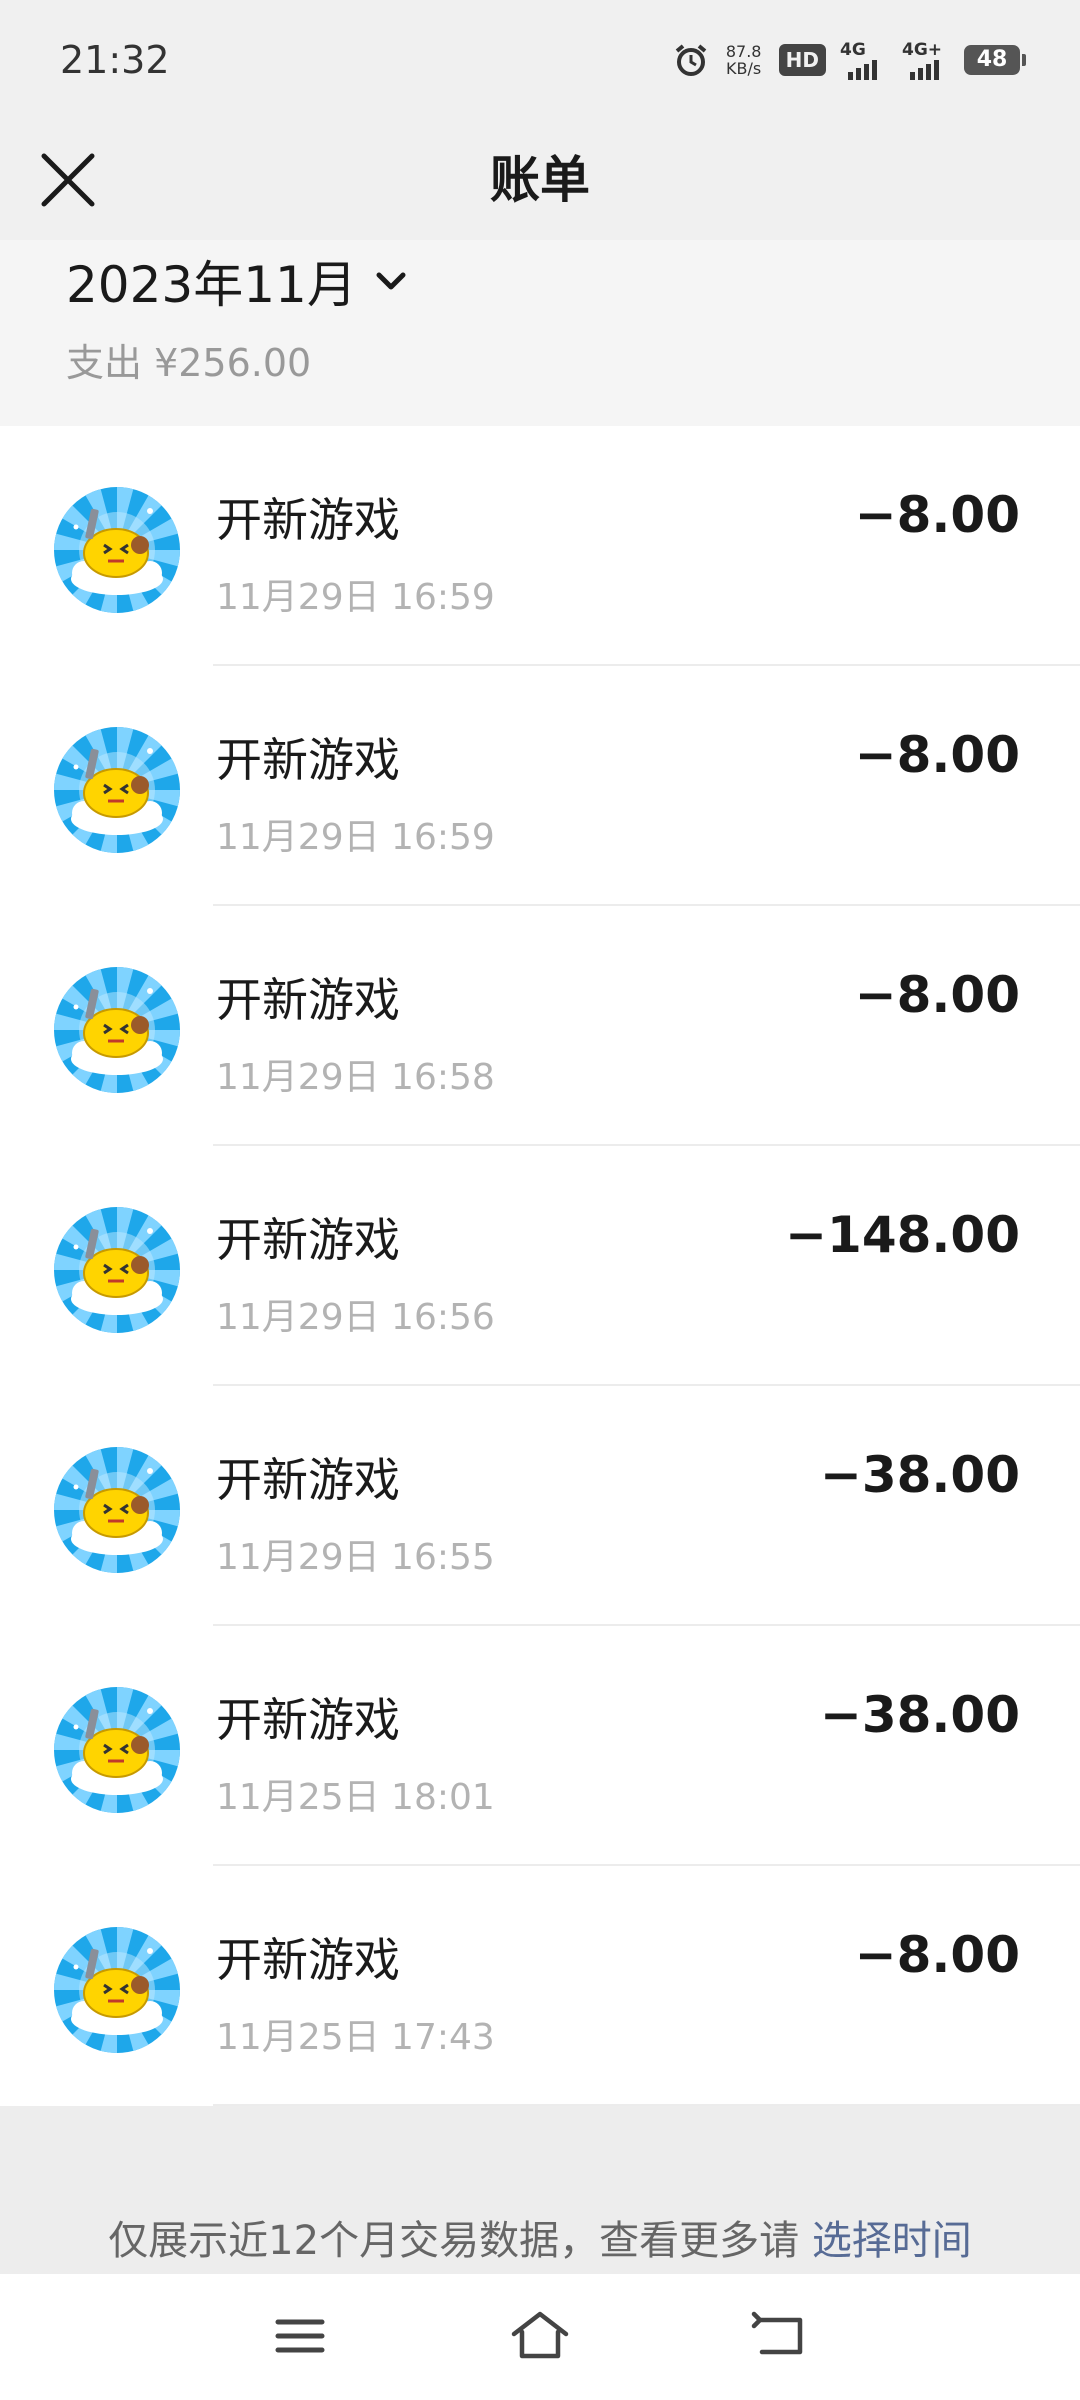 Image resolution: width=1080 pixels, height=2400 pixels. I want to click on transaction-time: 11月29日 16:56, so click(355, 1317).